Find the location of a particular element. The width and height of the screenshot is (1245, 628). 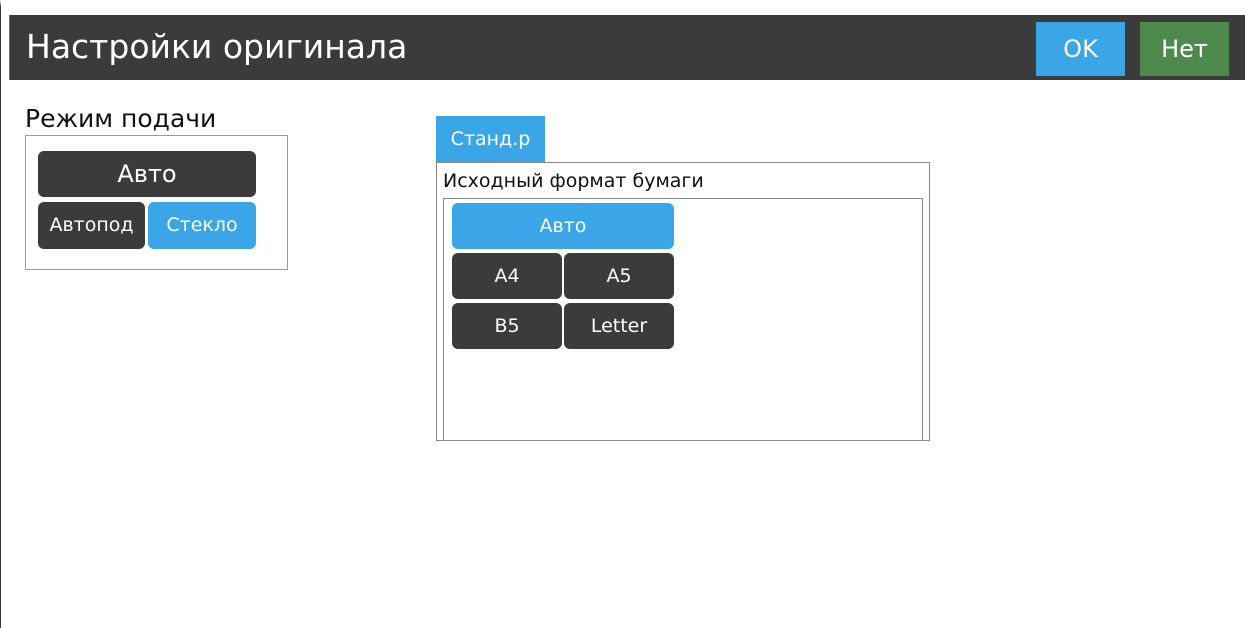

ok-button: OK is located at coordinates (1080, 49).